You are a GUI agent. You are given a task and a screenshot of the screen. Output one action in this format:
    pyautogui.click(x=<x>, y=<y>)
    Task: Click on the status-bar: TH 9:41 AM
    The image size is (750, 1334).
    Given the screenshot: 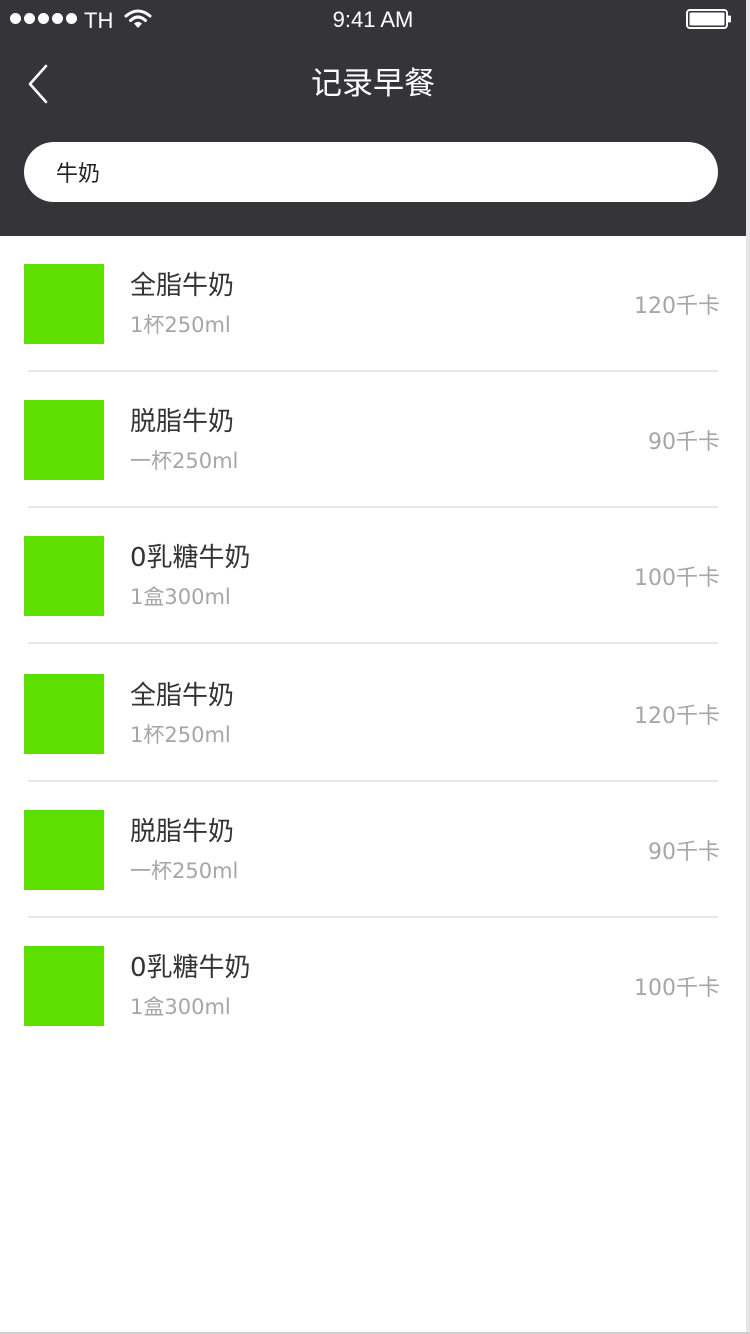 What is the action you would take?
    pyautogui.click(x=373, y=20)
    